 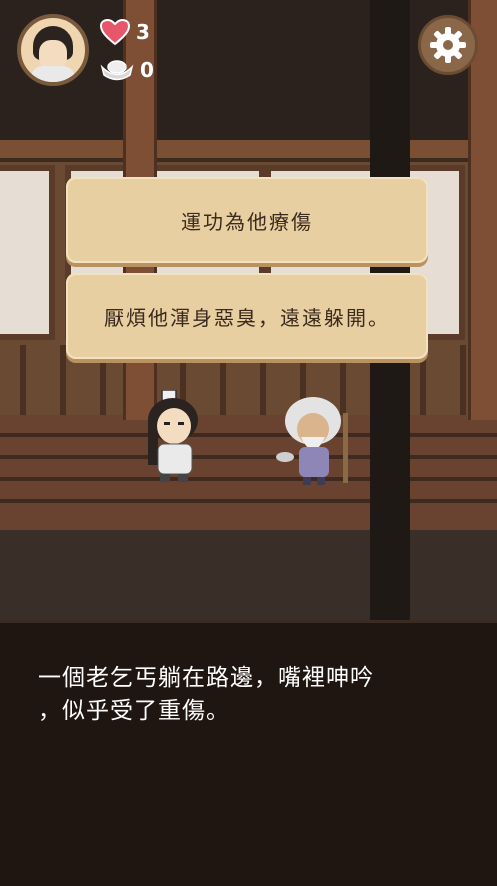 What do you see at coordinates (147, 70) in the screenshot?
I see `silver-value: 0` at bounding box center [147, 70].